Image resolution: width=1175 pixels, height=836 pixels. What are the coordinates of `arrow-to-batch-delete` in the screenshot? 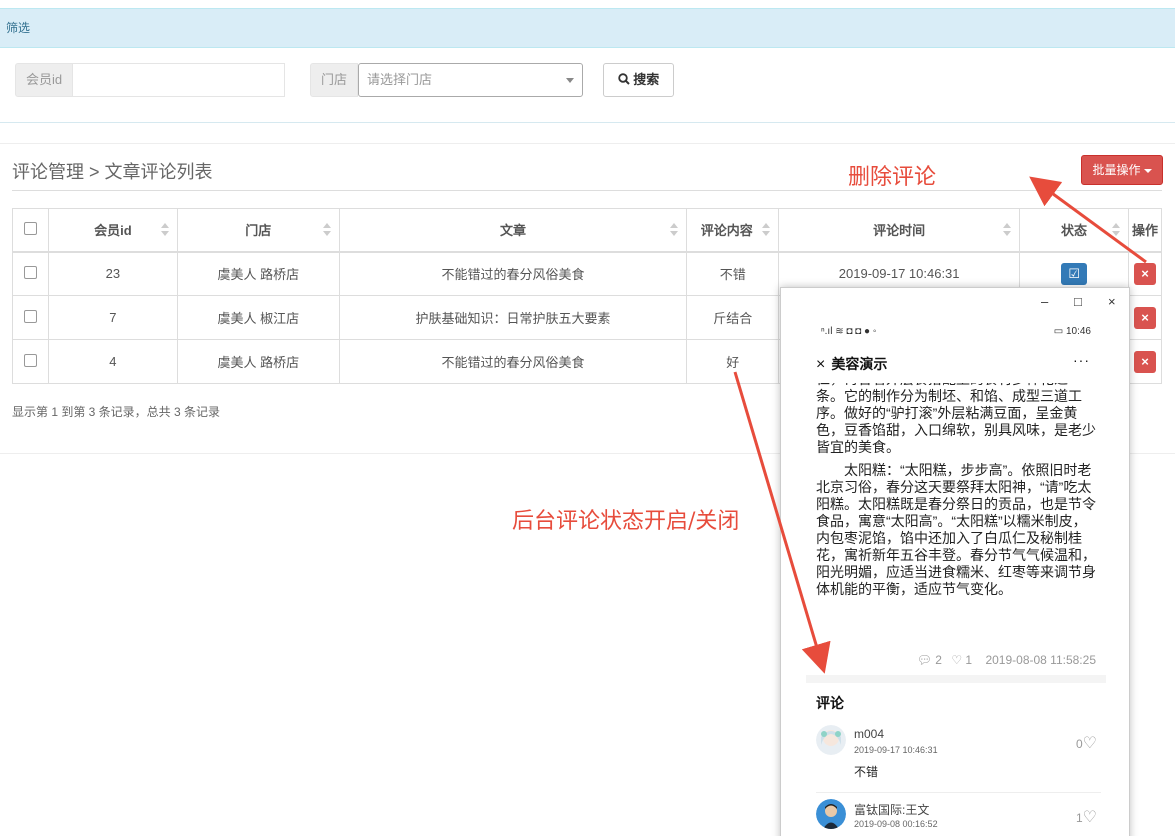 It's located at (1088, 220).